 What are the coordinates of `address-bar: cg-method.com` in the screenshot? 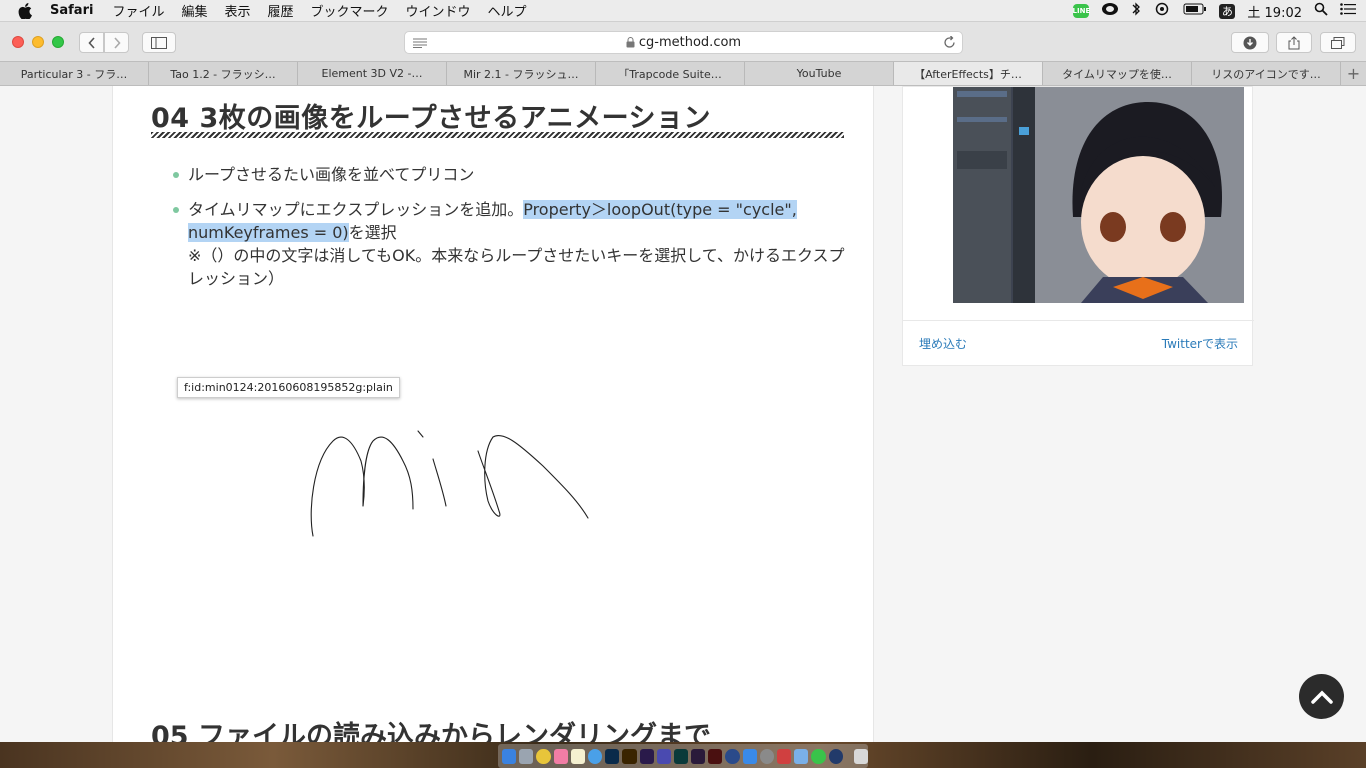 It's located at (683, 42).